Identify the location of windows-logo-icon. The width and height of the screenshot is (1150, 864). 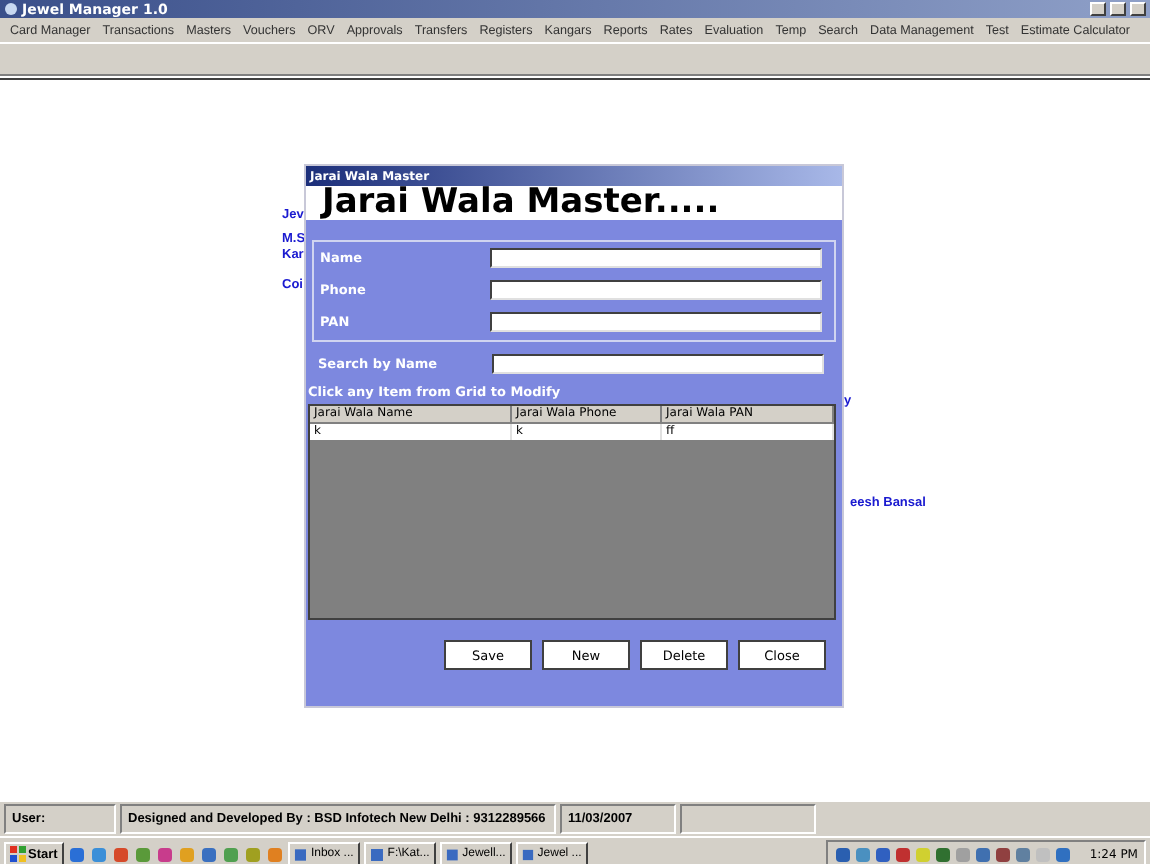
(18, 854).